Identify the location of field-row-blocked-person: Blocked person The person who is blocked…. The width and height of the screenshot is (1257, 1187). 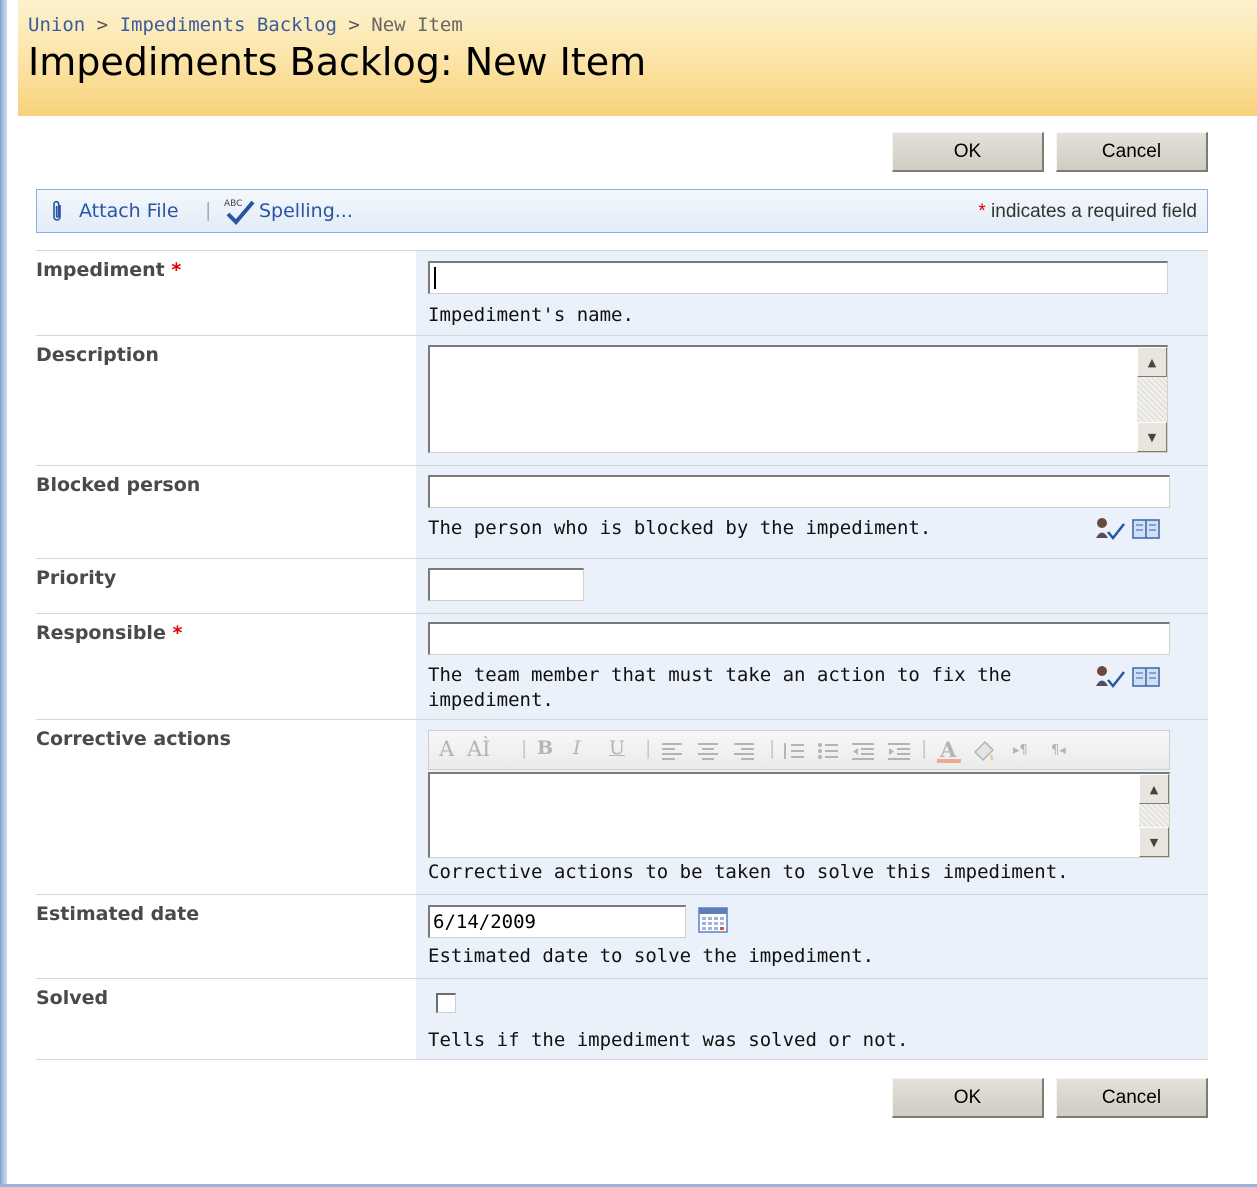
(622, 511).